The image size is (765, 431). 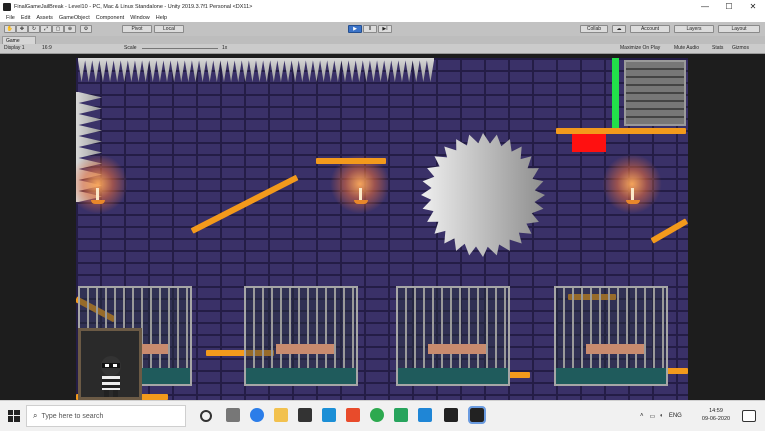 I want to click on collab-button: Collab, so click(x=594, y=29).